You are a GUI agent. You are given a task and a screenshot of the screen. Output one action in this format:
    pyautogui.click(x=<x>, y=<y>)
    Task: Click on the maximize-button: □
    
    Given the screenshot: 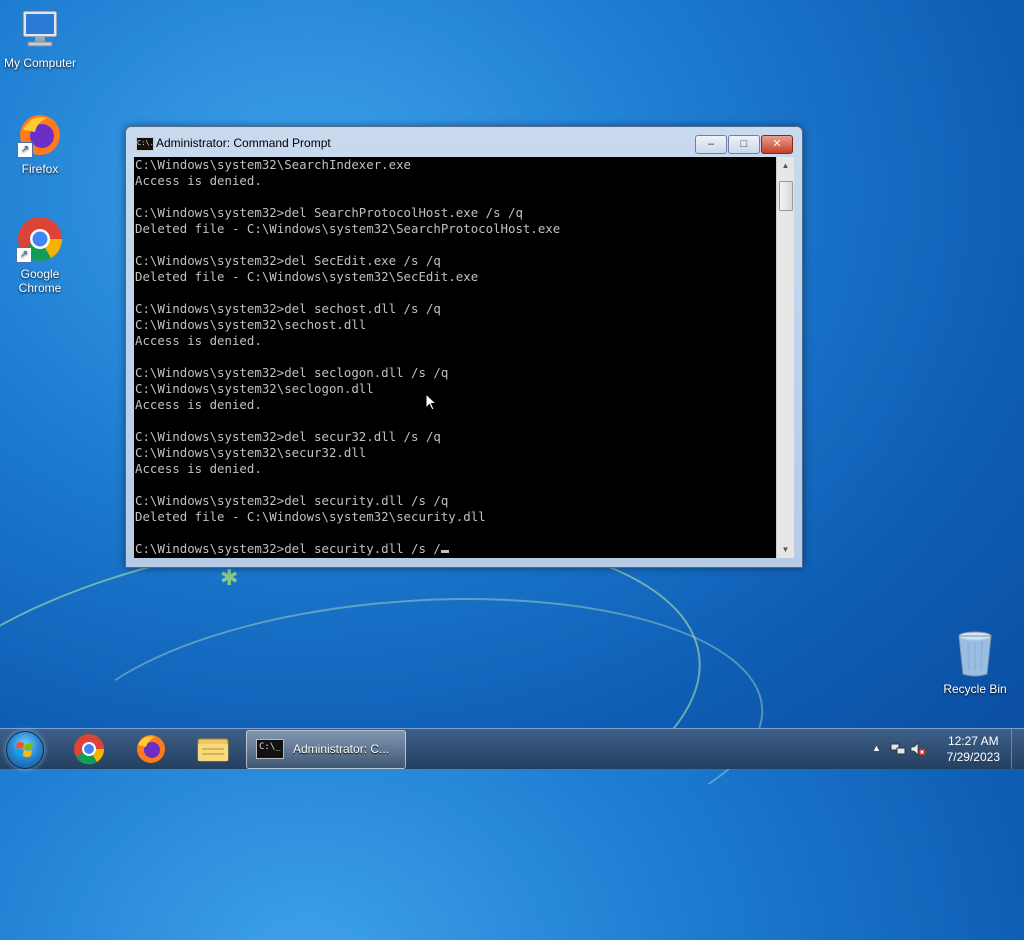 What is the action you would take?
    pyautogui.click(x=744, y=144)
    